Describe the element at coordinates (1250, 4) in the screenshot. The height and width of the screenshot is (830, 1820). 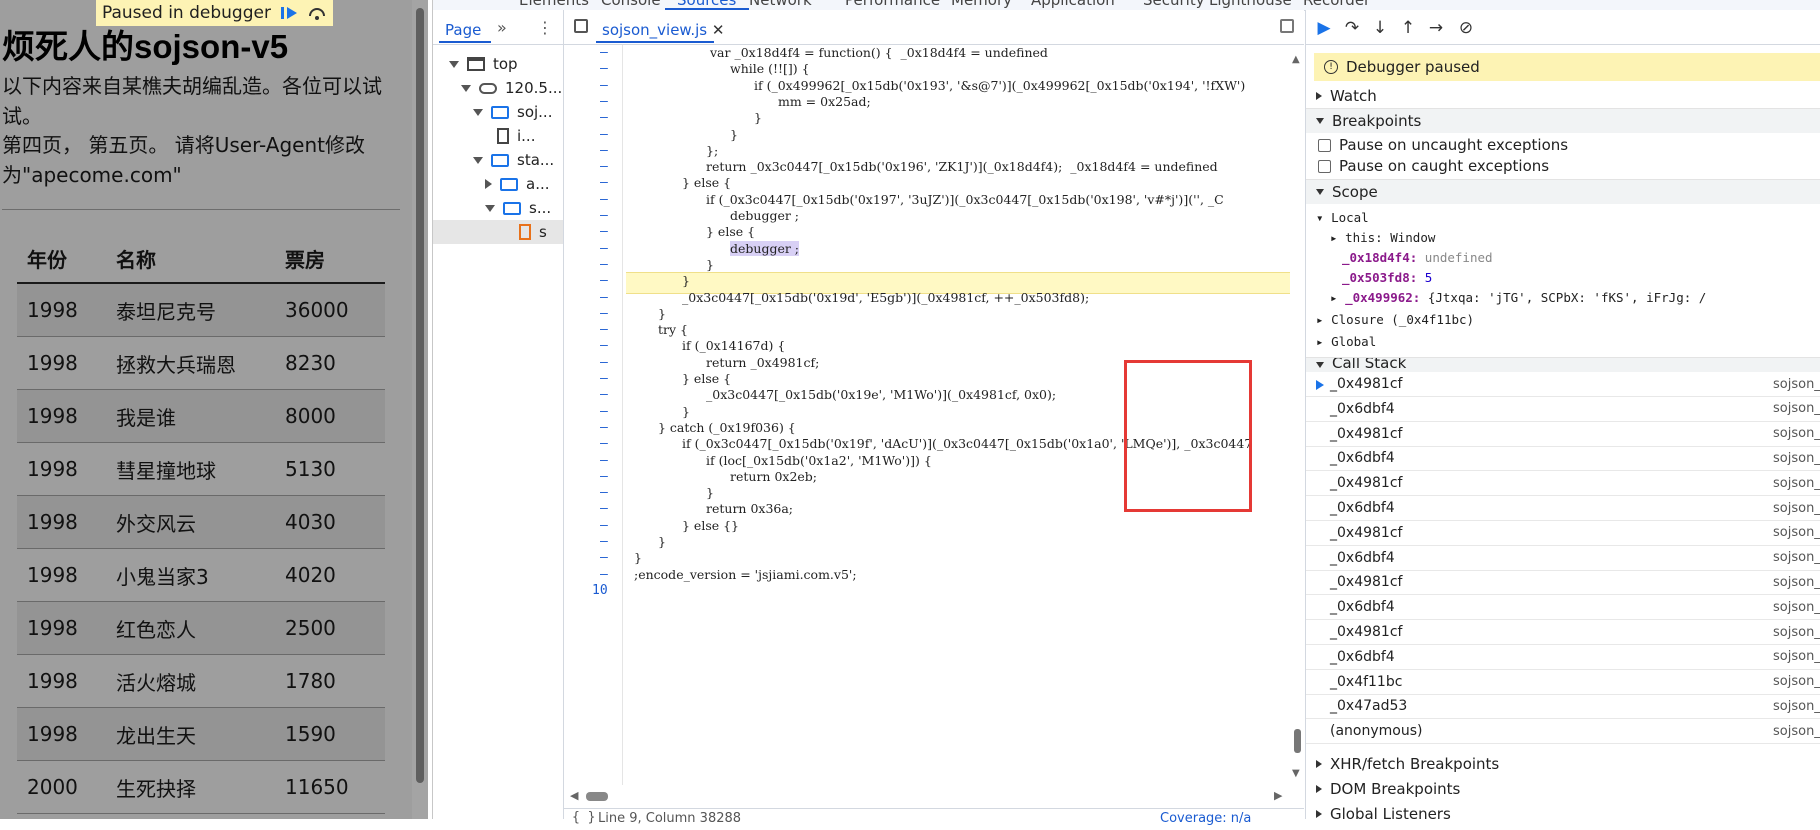
I see `tab-lighthouse: Lighthouse` at that location.